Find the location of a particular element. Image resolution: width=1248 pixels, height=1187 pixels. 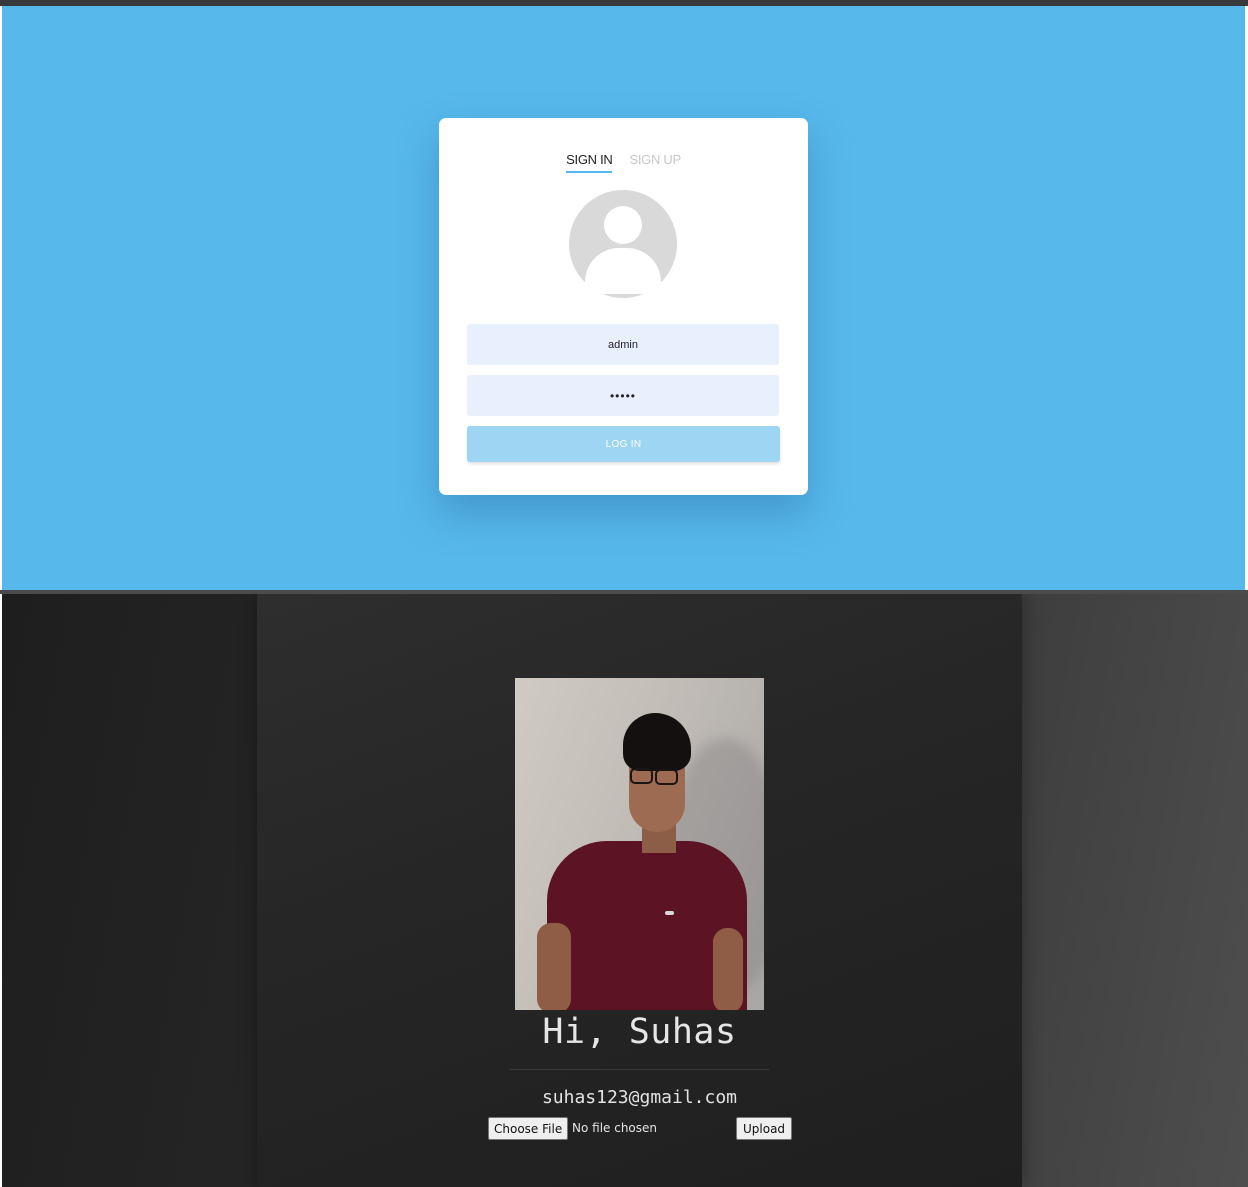

upload-button: Upload is located at coordinates (764, 1128).